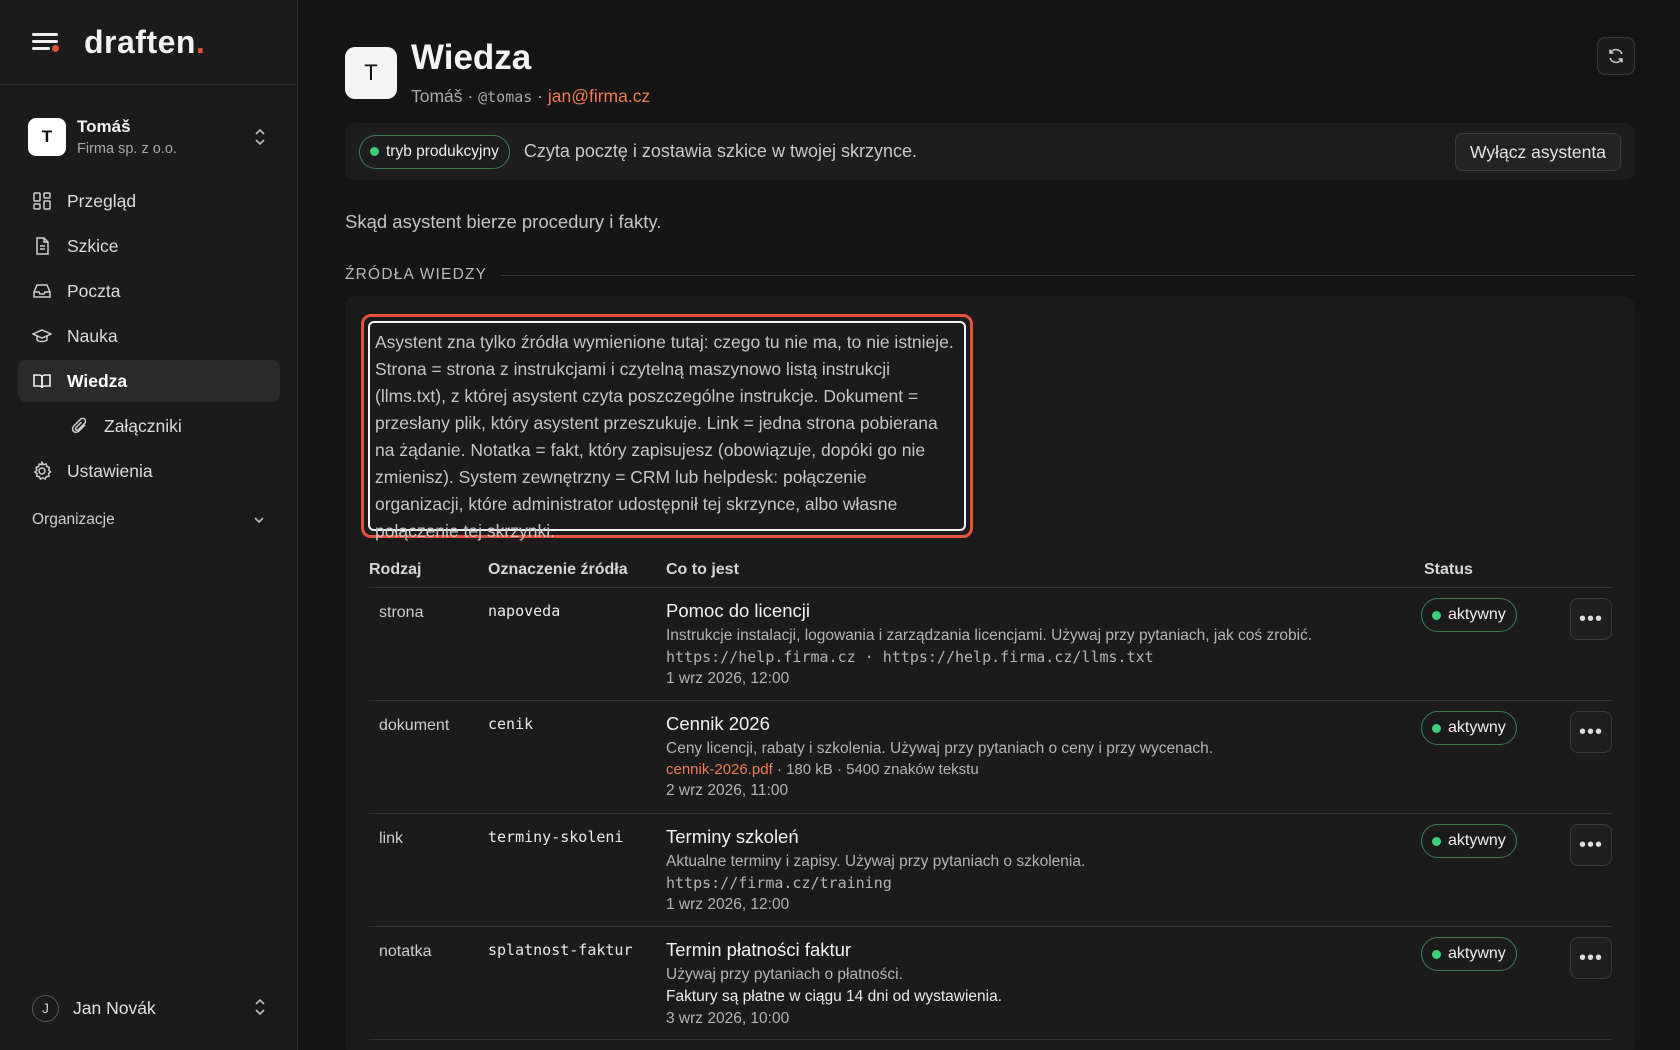 This screenshot has height=1050, width=1680. I want to click on nav-item-poczta: Poczta, so click(149, 291).